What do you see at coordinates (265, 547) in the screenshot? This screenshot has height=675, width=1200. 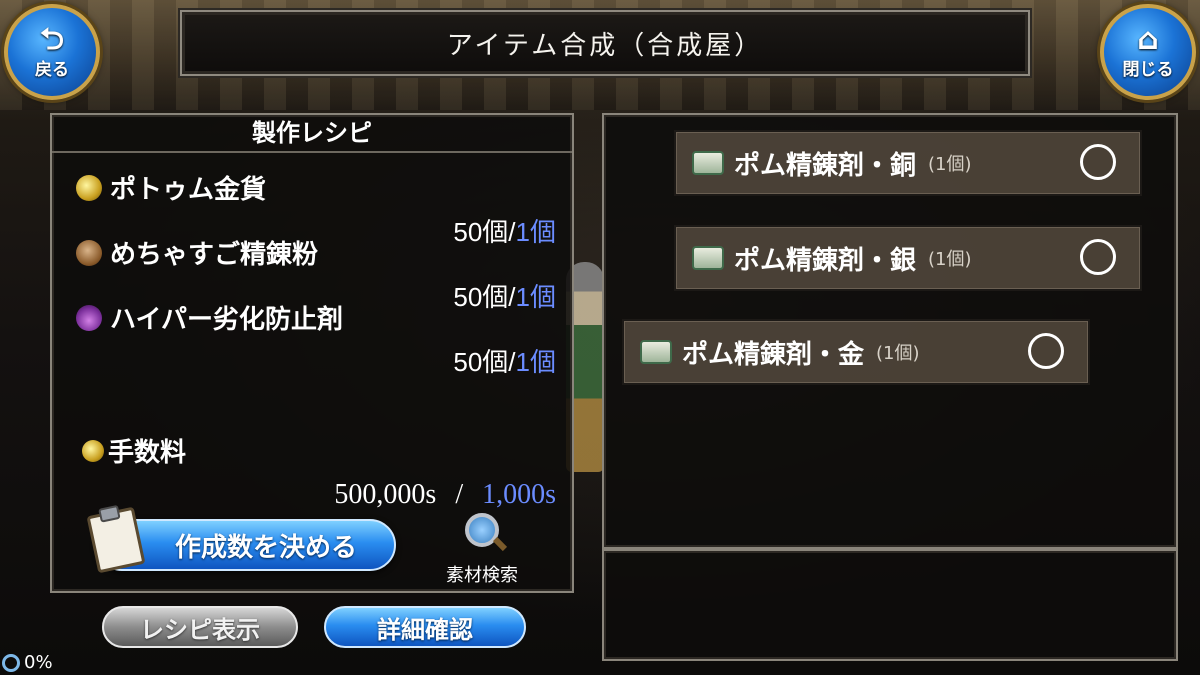 I see `decide-quantity-label: 作成数を決める` at bounding box center [265, 547].